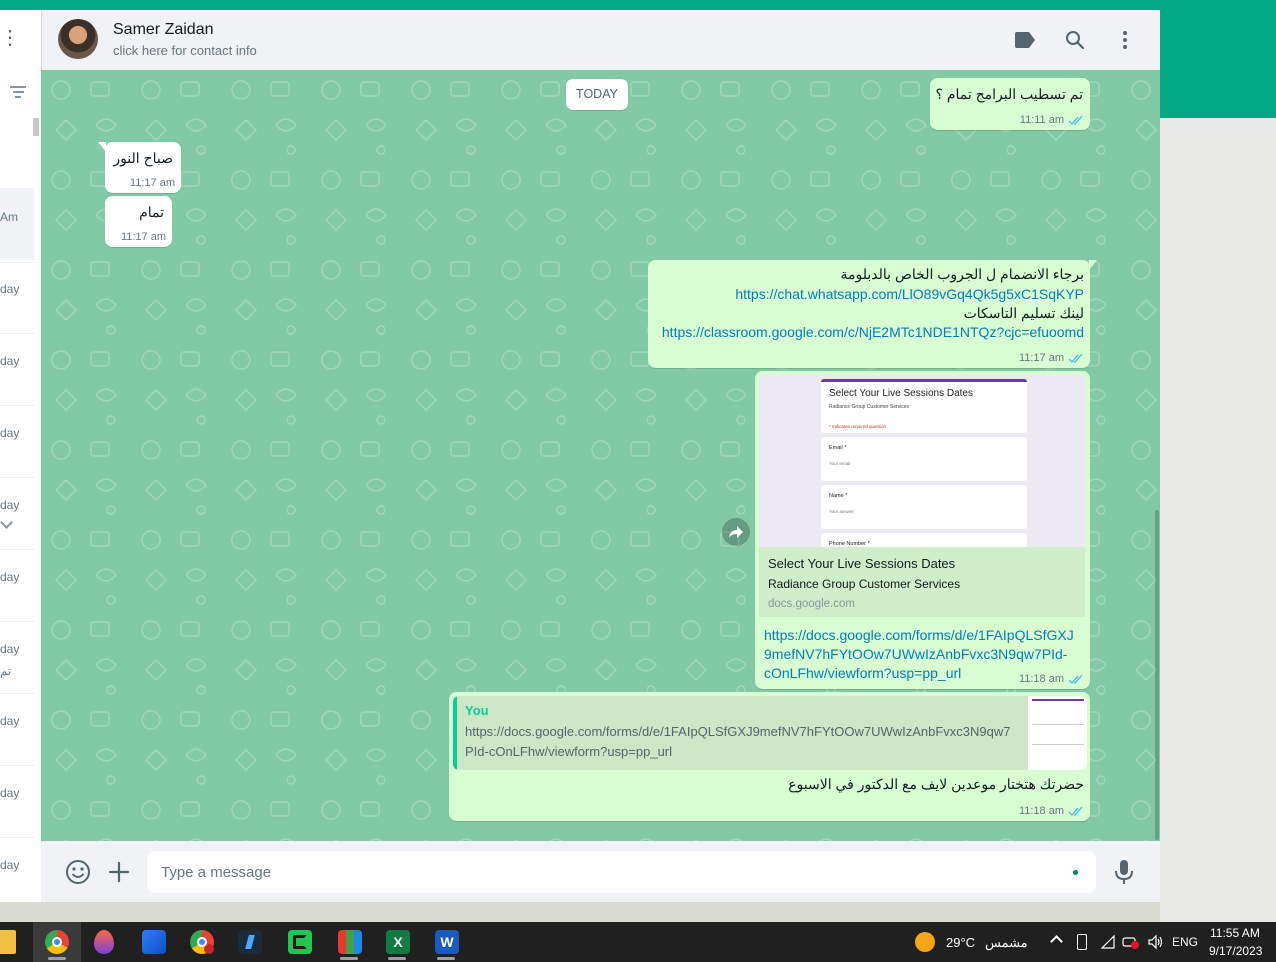  I want to click on active-indicator, so click(57, 958).